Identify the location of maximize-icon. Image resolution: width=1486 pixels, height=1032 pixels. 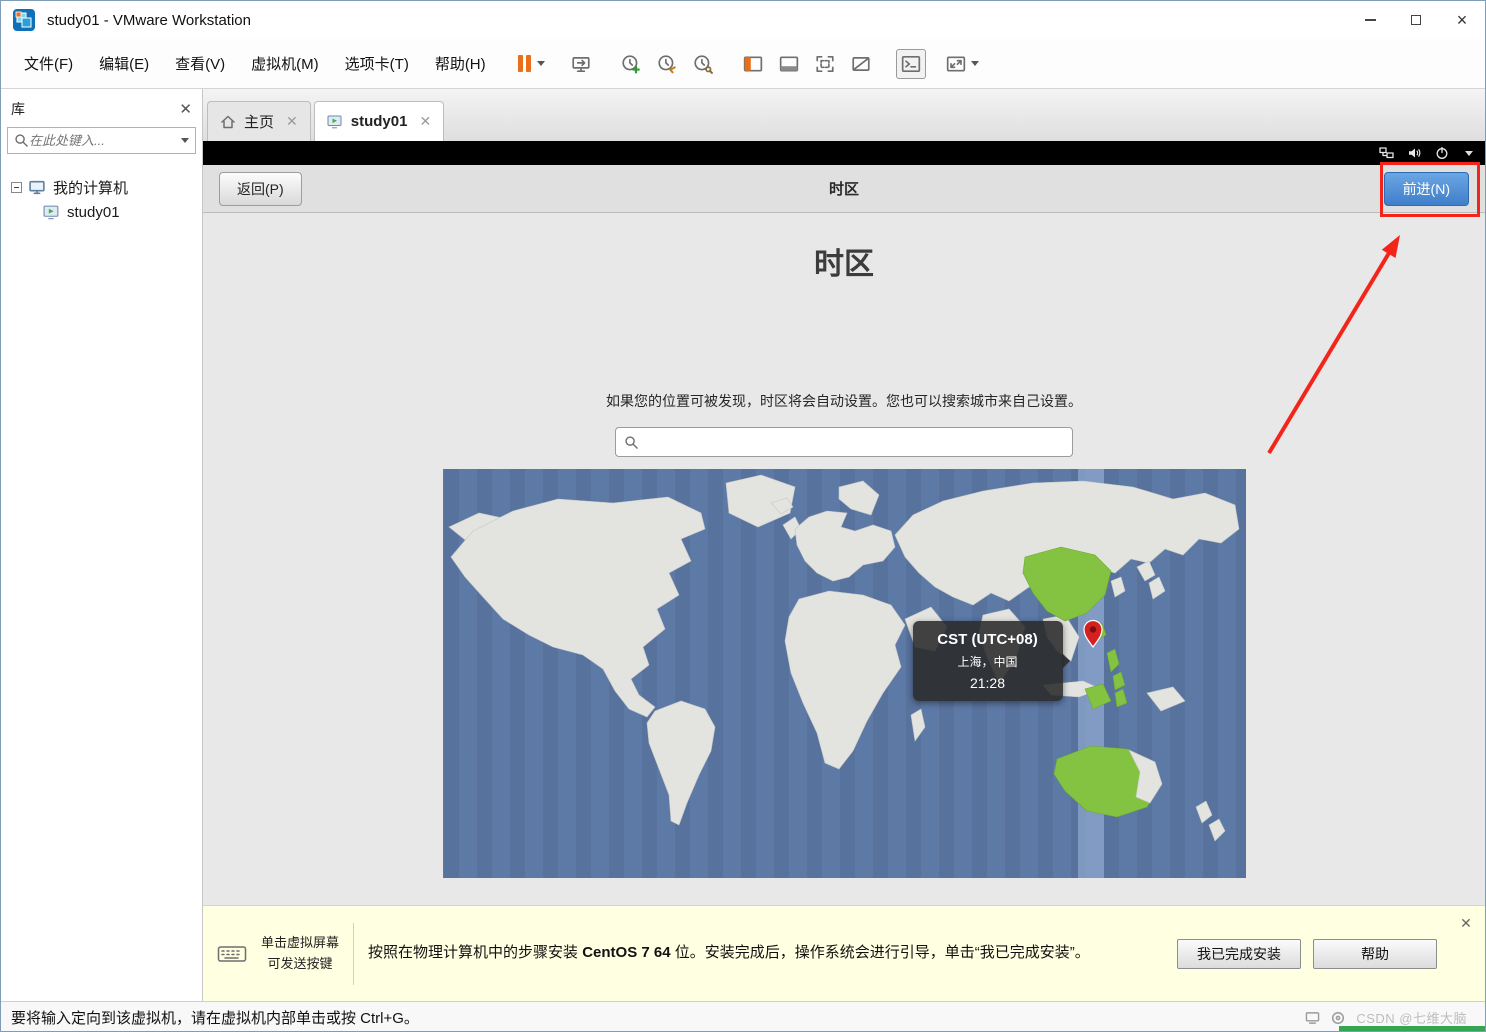
(1416, 20).